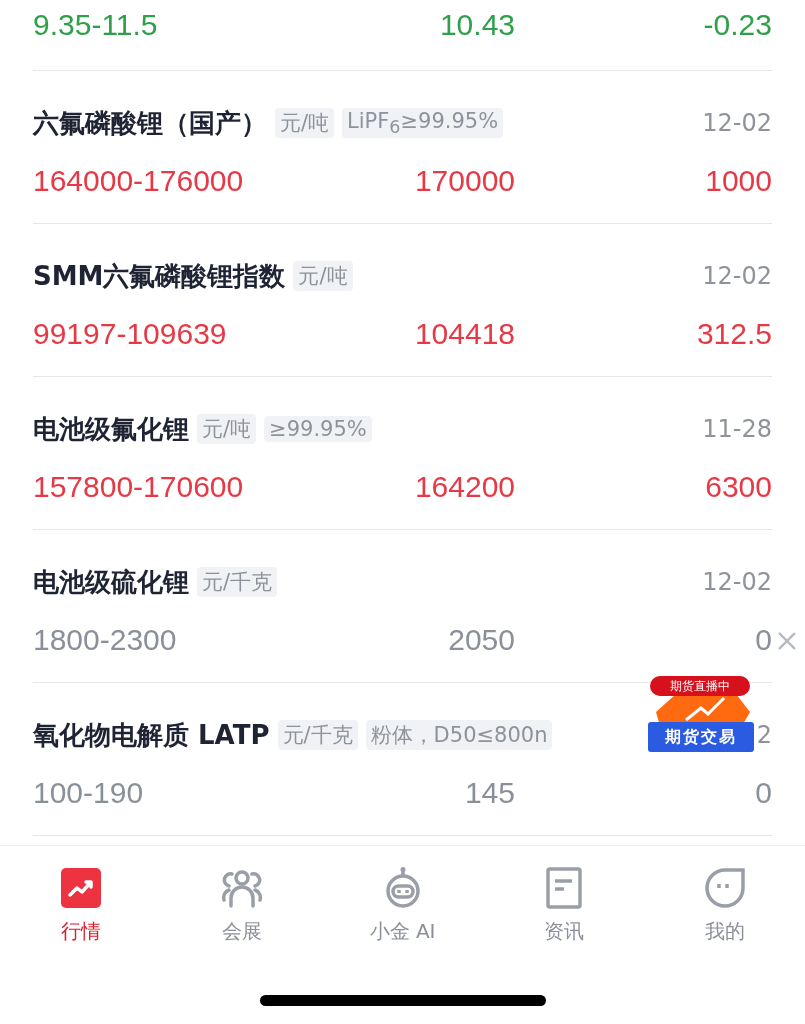 The height and width of the screenshot is (1024, 805). What do you see at coordinates (139, 487) in the screenshot?
I see `price-range: 157800-170600` at bounding box center [139, 487].